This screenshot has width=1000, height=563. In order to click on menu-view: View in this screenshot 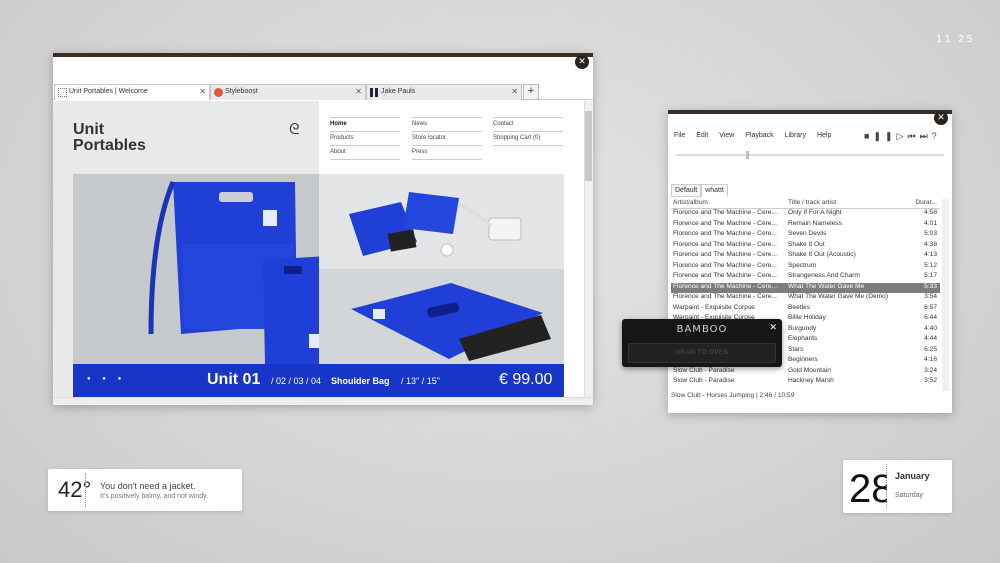, I will do `click(726, 135)`.